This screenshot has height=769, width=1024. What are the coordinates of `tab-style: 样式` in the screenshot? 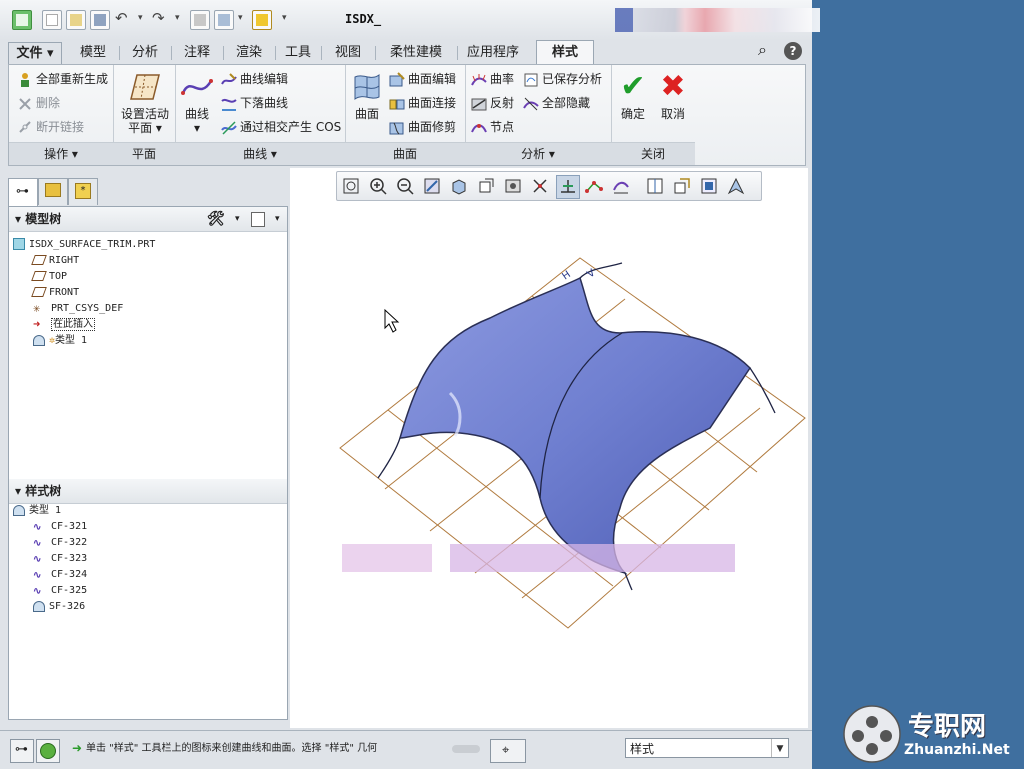 It's located at (565, 52).